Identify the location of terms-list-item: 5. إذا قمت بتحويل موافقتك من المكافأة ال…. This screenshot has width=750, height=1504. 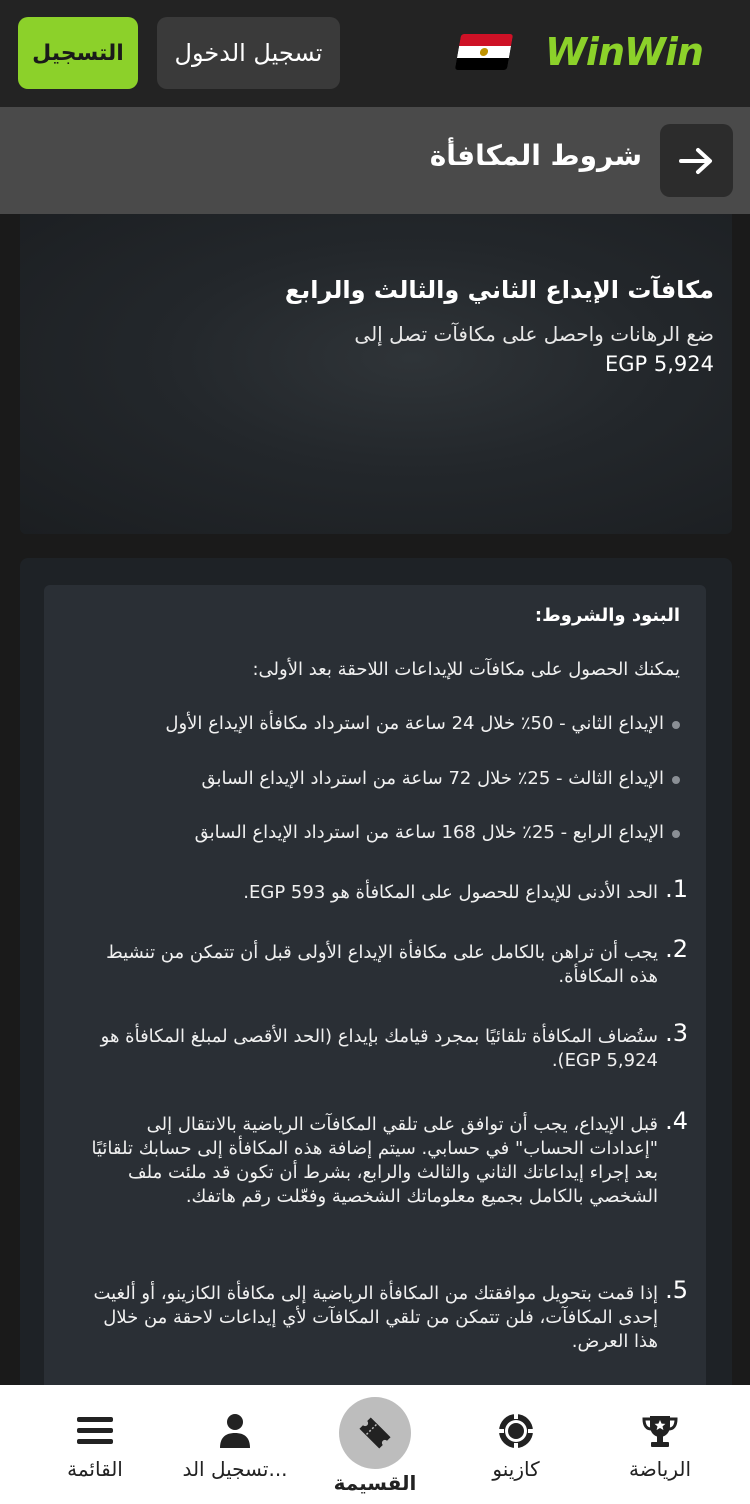
(389, 1316).